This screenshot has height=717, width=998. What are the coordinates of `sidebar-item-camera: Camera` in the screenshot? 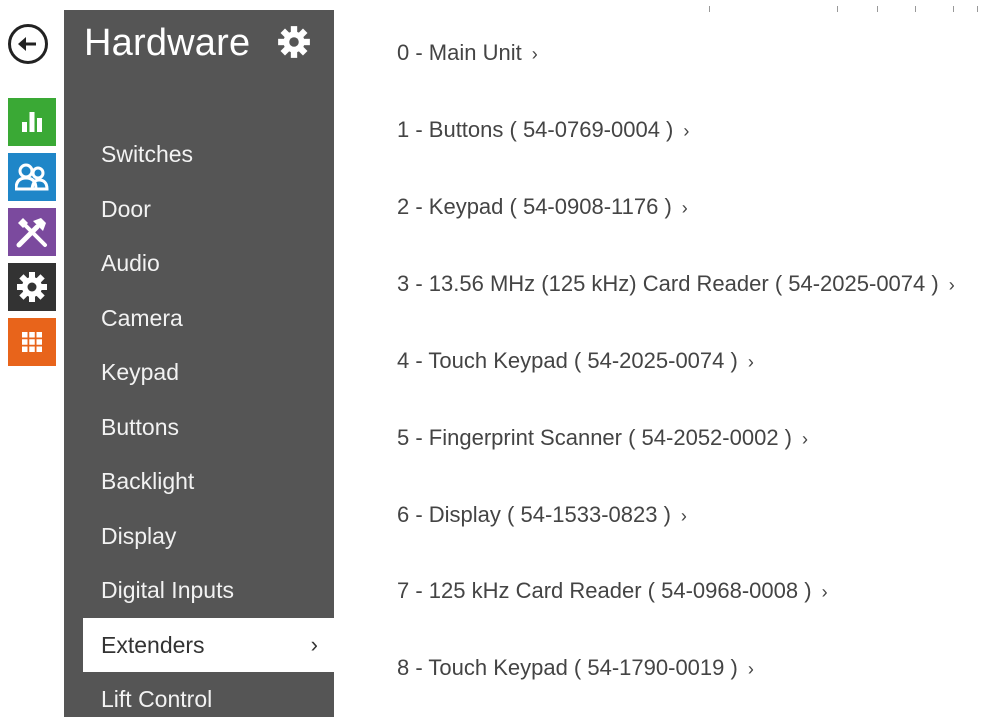 It's located at (199, 318).